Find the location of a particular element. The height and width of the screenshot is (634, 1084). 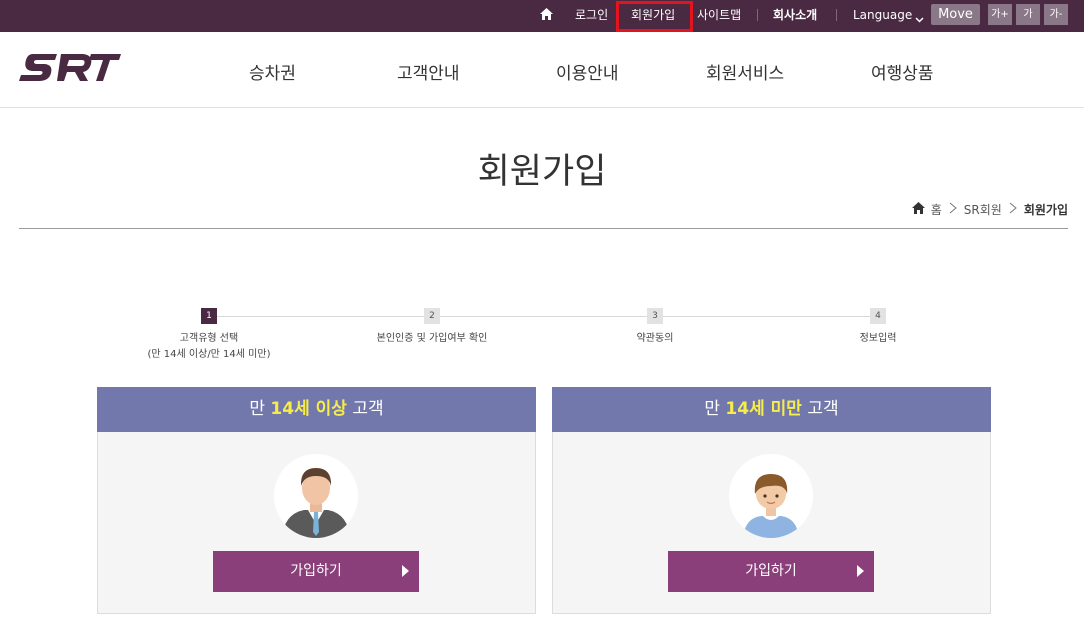

login-link: 로그인 is located at coordinates (591, 16).